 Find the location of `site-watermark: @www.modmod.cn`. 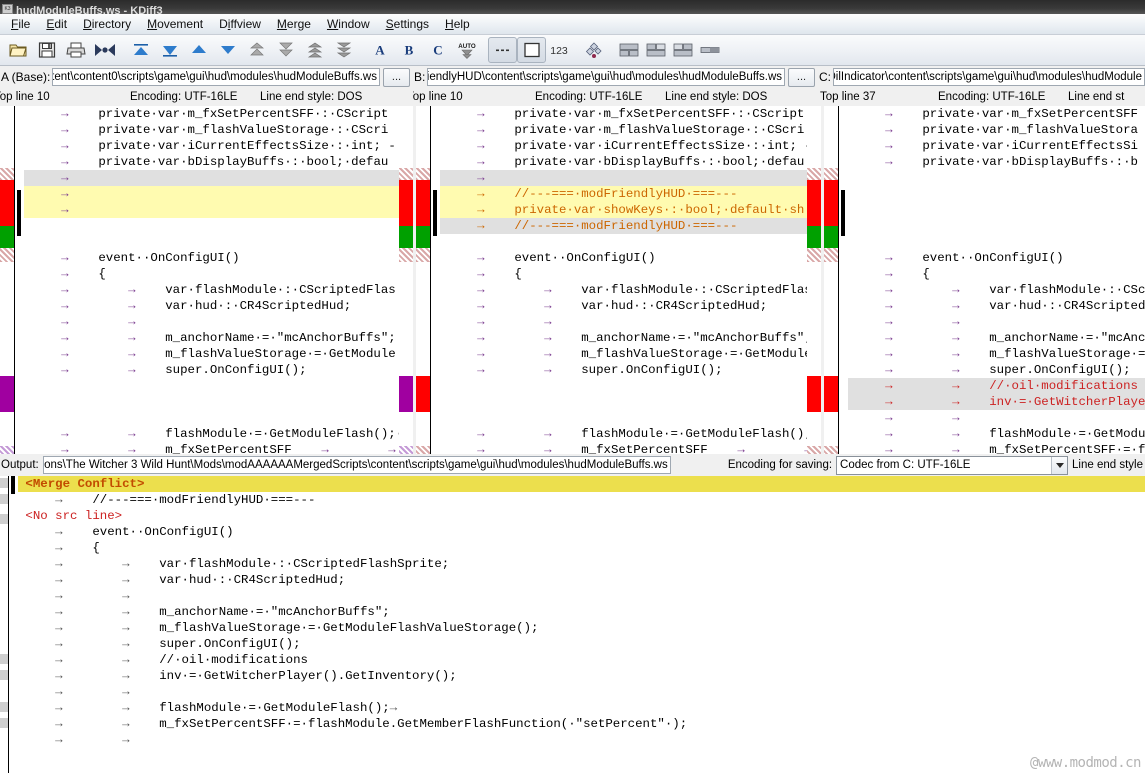

site-watermark: @www.modmod.cn is located at coordinates (1085, 763).